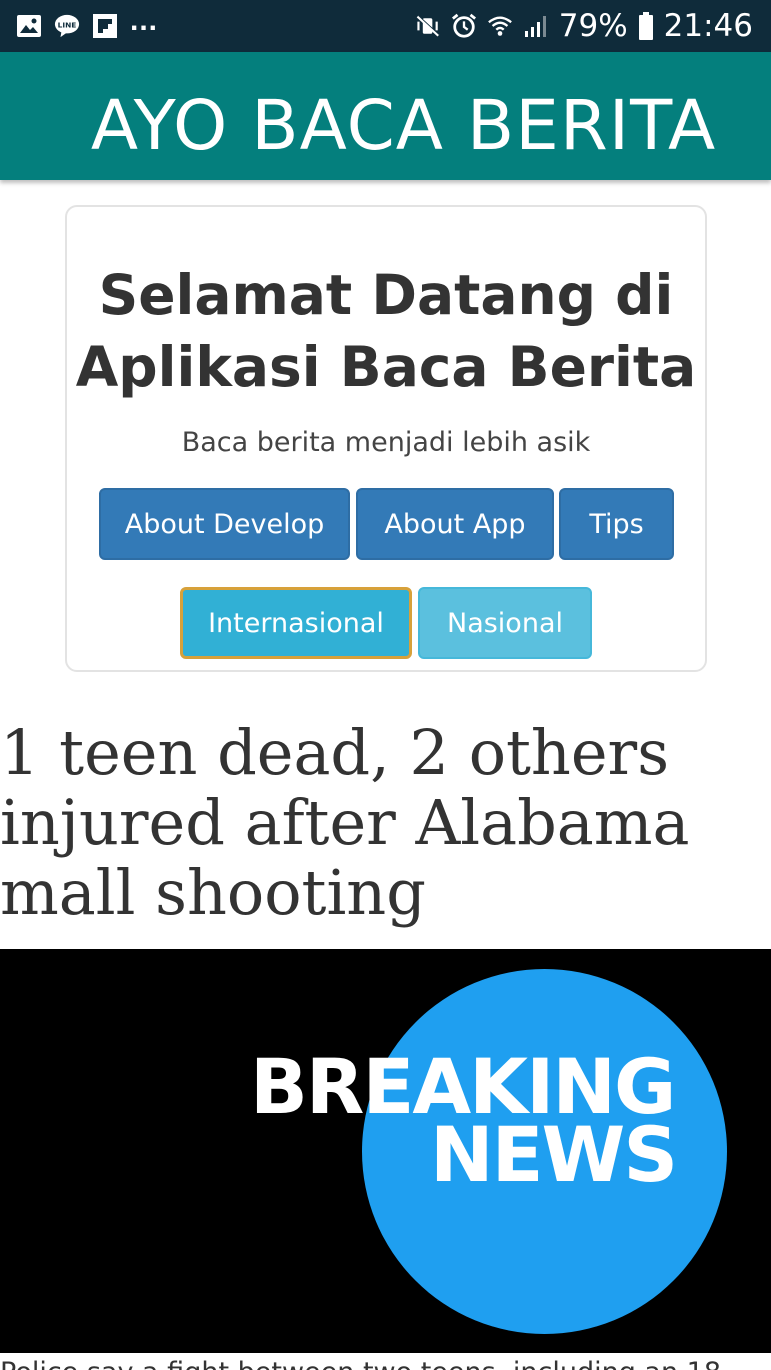 The height and width of the screenshot is (1370, 771). What do you see at coordinates (455, 524) in the screenshot?
I see `about-app-button: About App` at bounding box center [455, 524].